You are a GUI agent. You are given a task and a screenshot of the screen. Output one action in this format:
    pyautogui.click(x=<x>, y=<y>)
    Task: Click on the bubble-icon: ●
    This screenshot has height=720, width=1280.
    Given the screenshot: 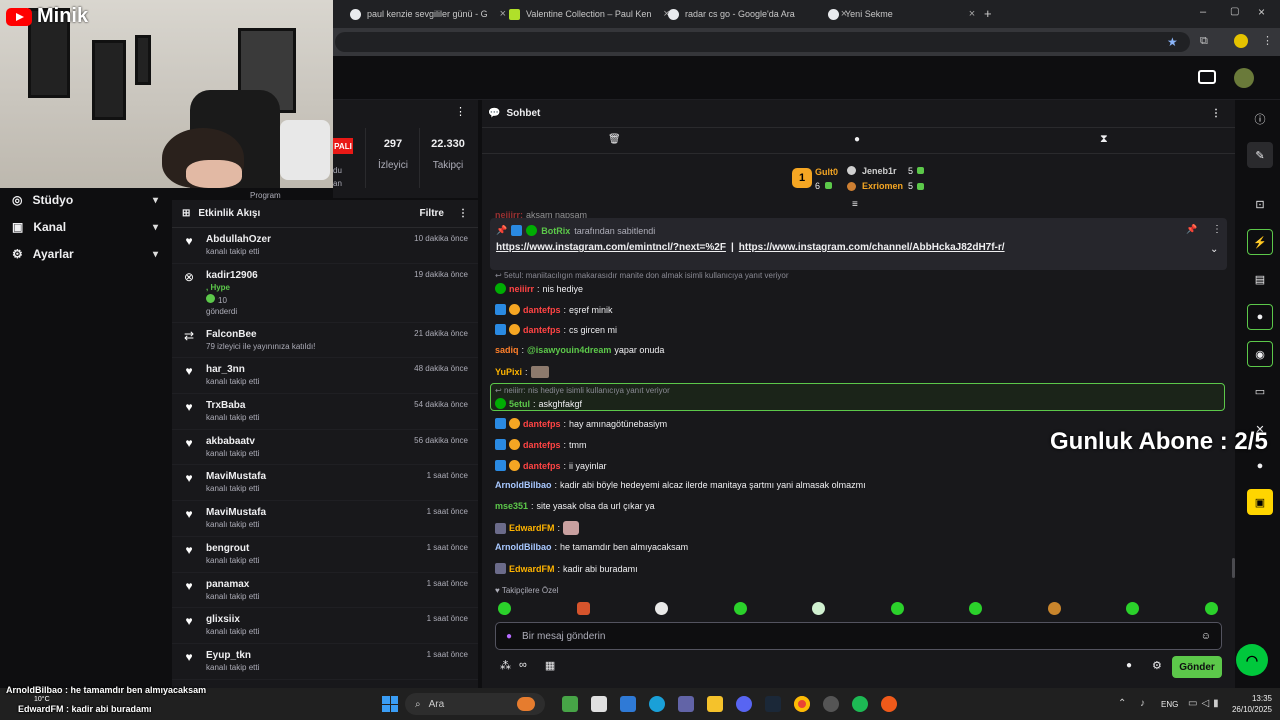 What is the action you would take?
    pyautogui.click(x=857, y=139)
    